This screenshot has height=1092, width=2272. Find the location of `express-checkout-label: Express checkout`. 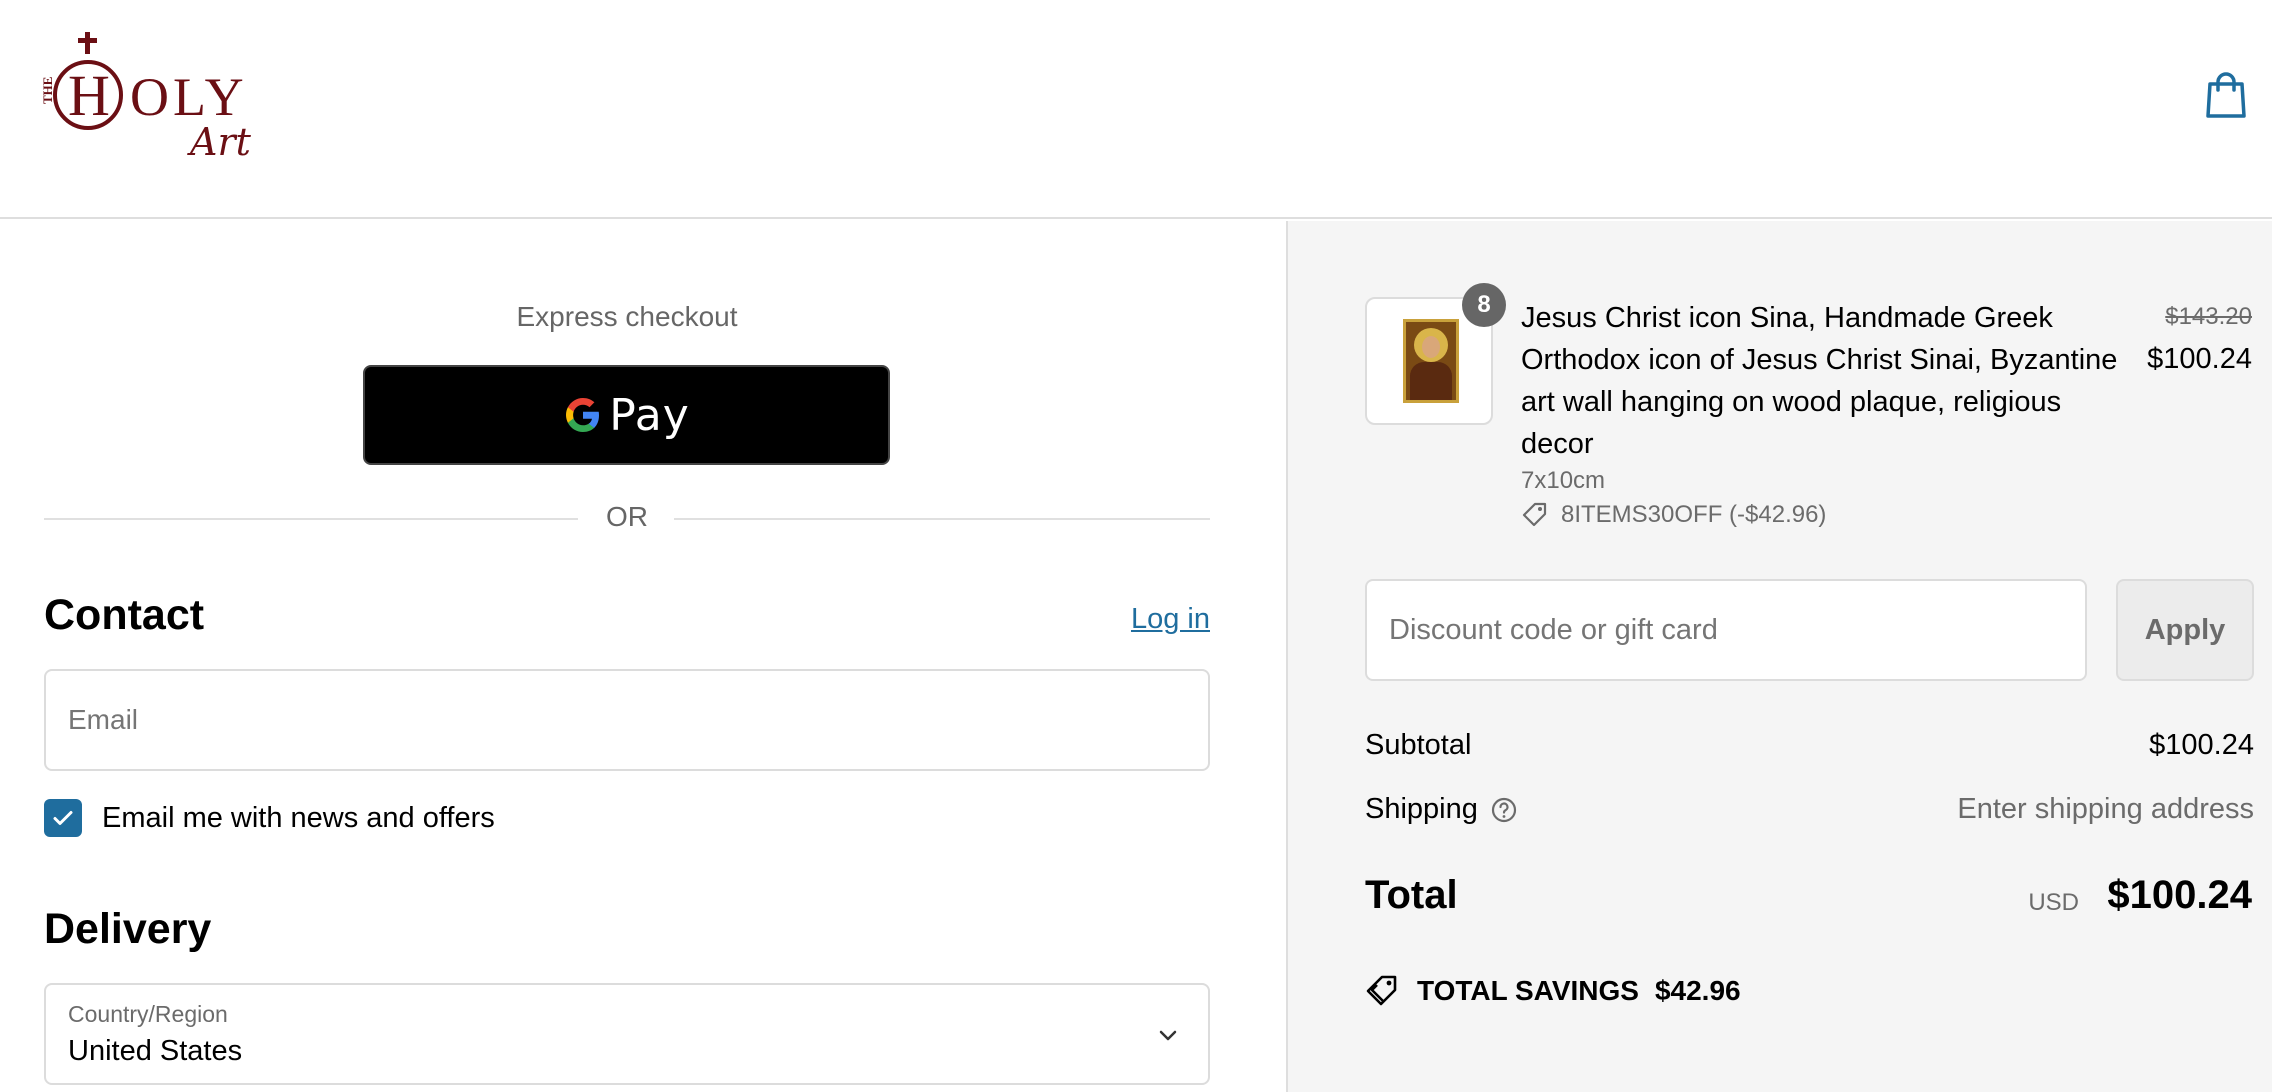

express-checkout-label: Express checkout is located at coordinates (627, 316).